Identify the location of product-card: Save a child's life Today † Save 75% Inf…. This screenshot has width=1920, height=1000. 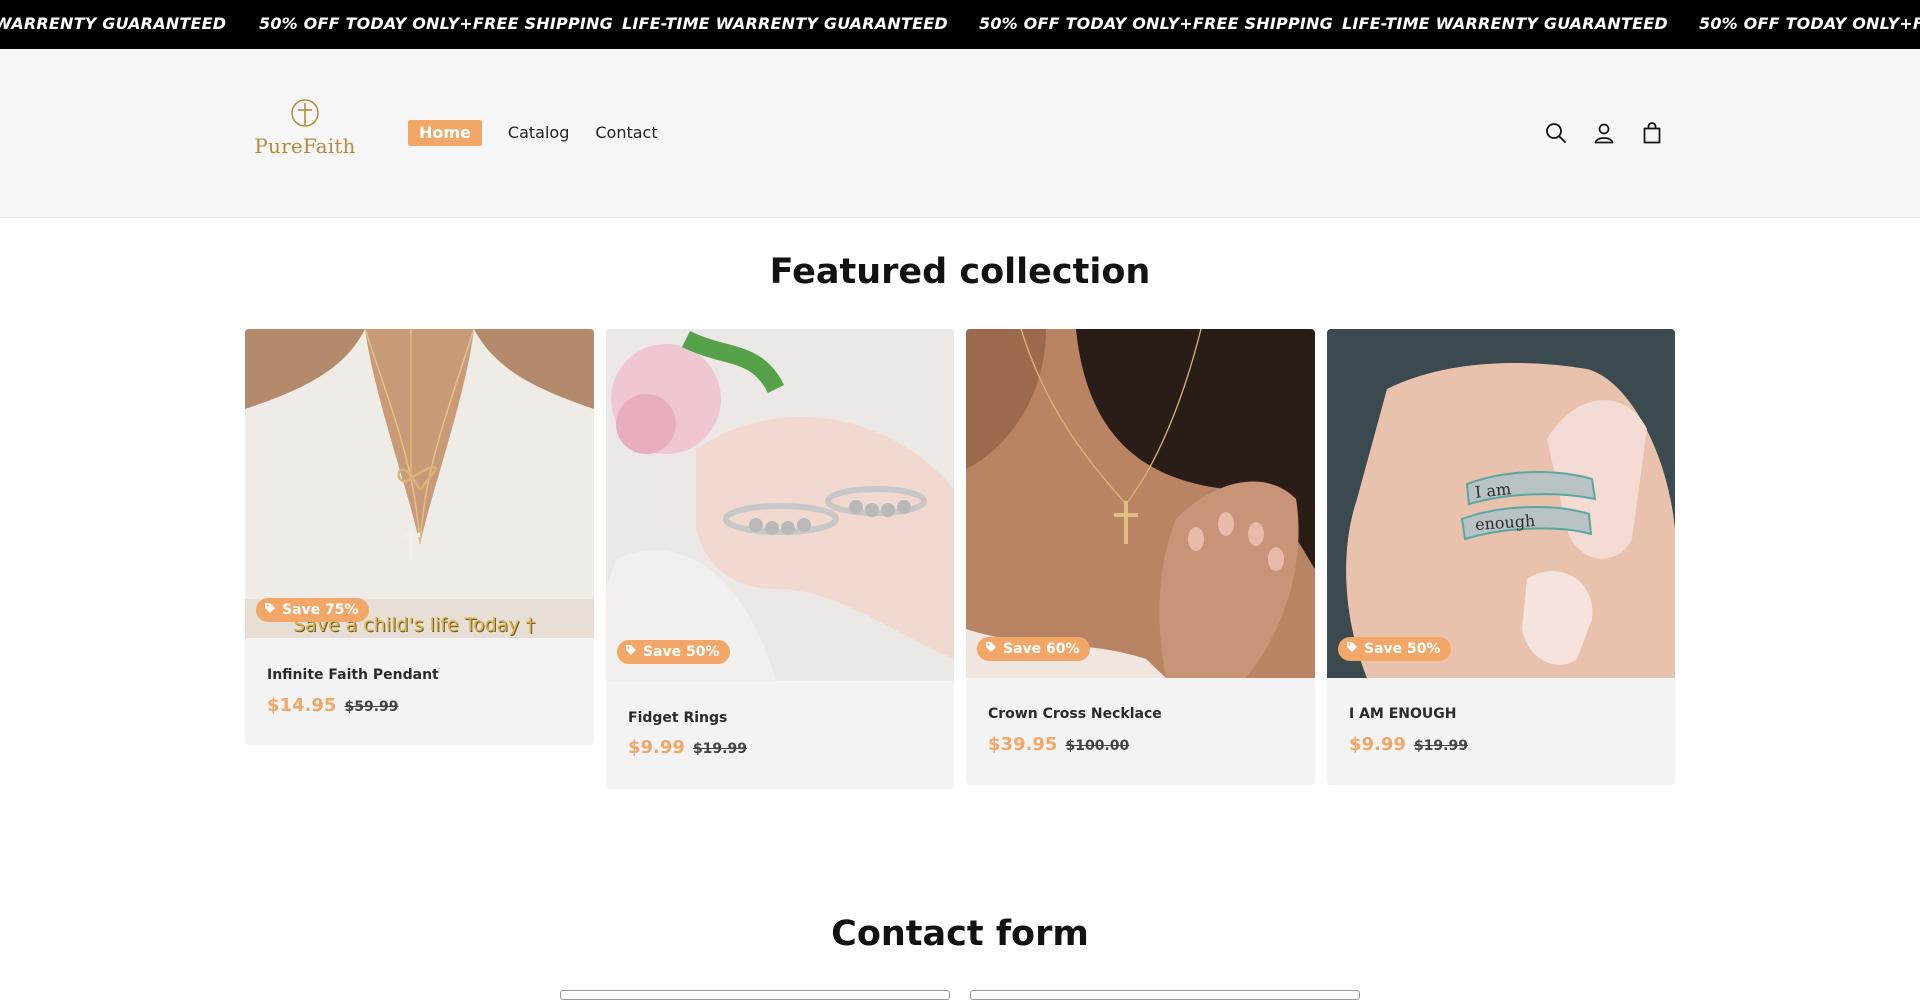
(419, 537).